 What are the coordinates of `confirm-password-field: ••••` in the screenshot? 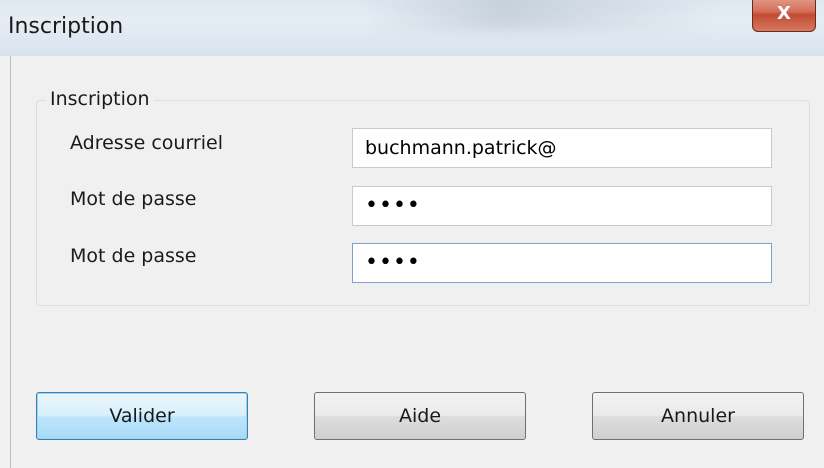 It's located at (562, 263).